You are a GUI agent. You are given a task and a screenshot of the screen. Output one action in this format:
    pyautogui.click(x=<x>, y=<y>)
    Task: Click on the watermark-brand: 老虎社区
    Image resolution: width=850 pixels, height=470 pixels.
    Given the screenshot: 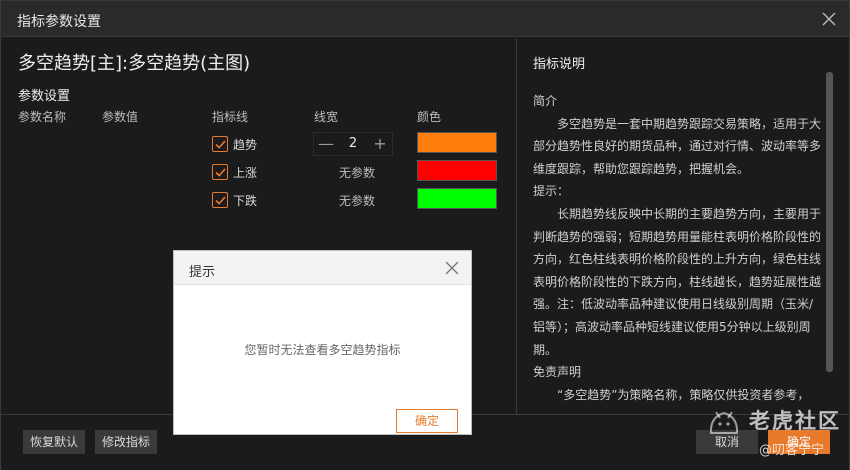 What is the action you would take?
    pyautogui.click(x=795, y=421)
    